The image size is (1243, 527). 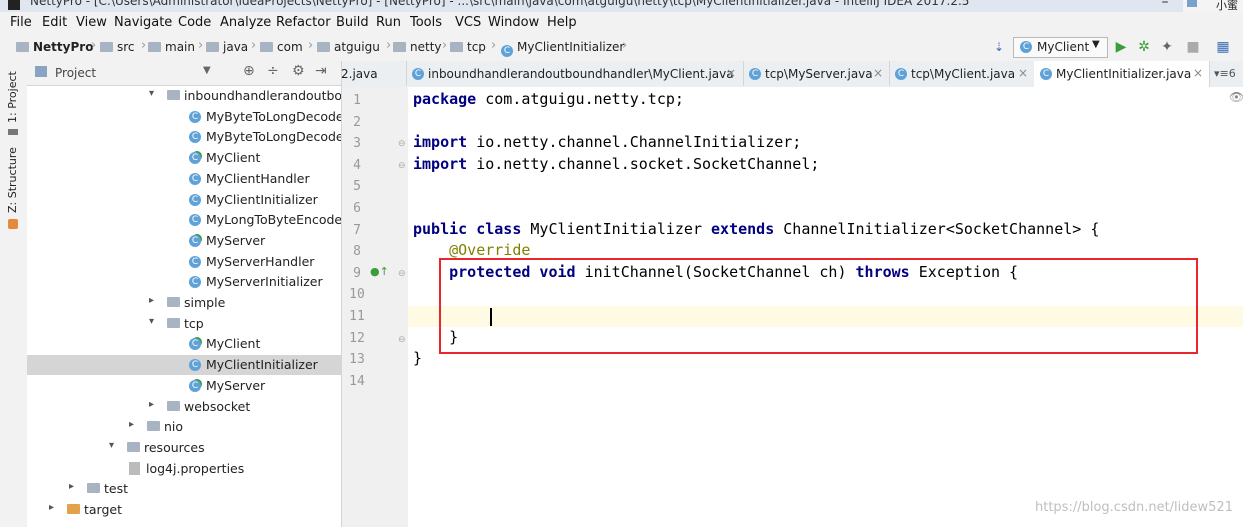 What do you see at coordinates (116, 489) in the screenshot?
I see `tree-item-label: test` at bounding box center [116, 489].